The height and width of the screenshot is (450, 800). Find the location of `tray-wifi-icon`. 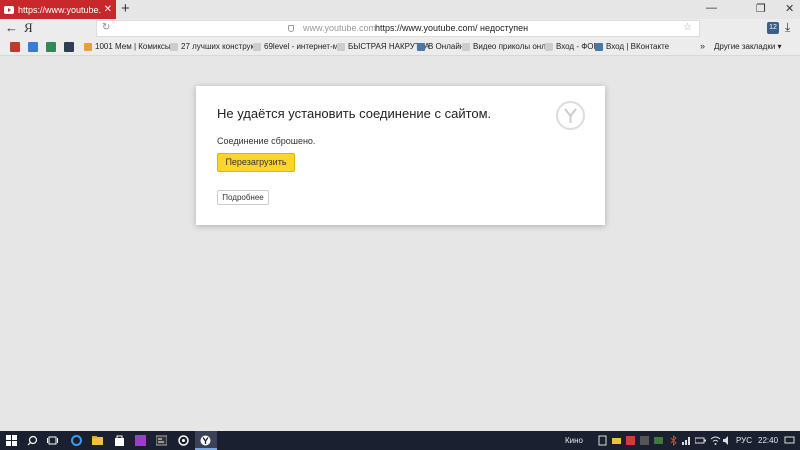

tray-wifi-icon is located at coordinates (715, 440).